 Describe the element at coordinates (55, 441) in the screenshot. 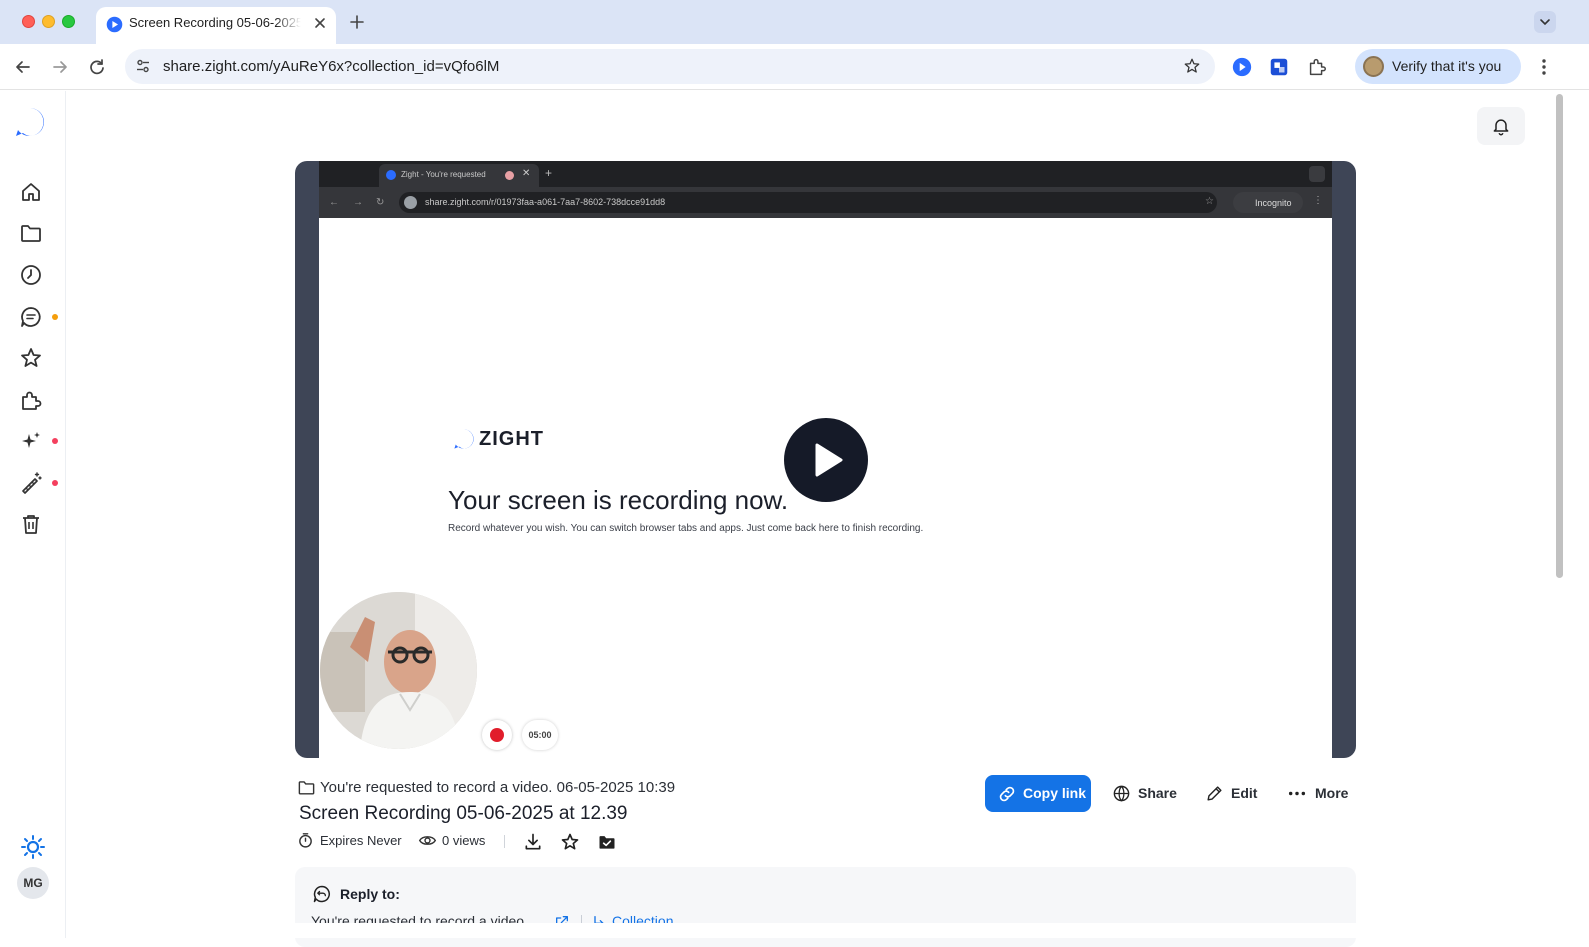

I see `ai-notification-dot` at that location.